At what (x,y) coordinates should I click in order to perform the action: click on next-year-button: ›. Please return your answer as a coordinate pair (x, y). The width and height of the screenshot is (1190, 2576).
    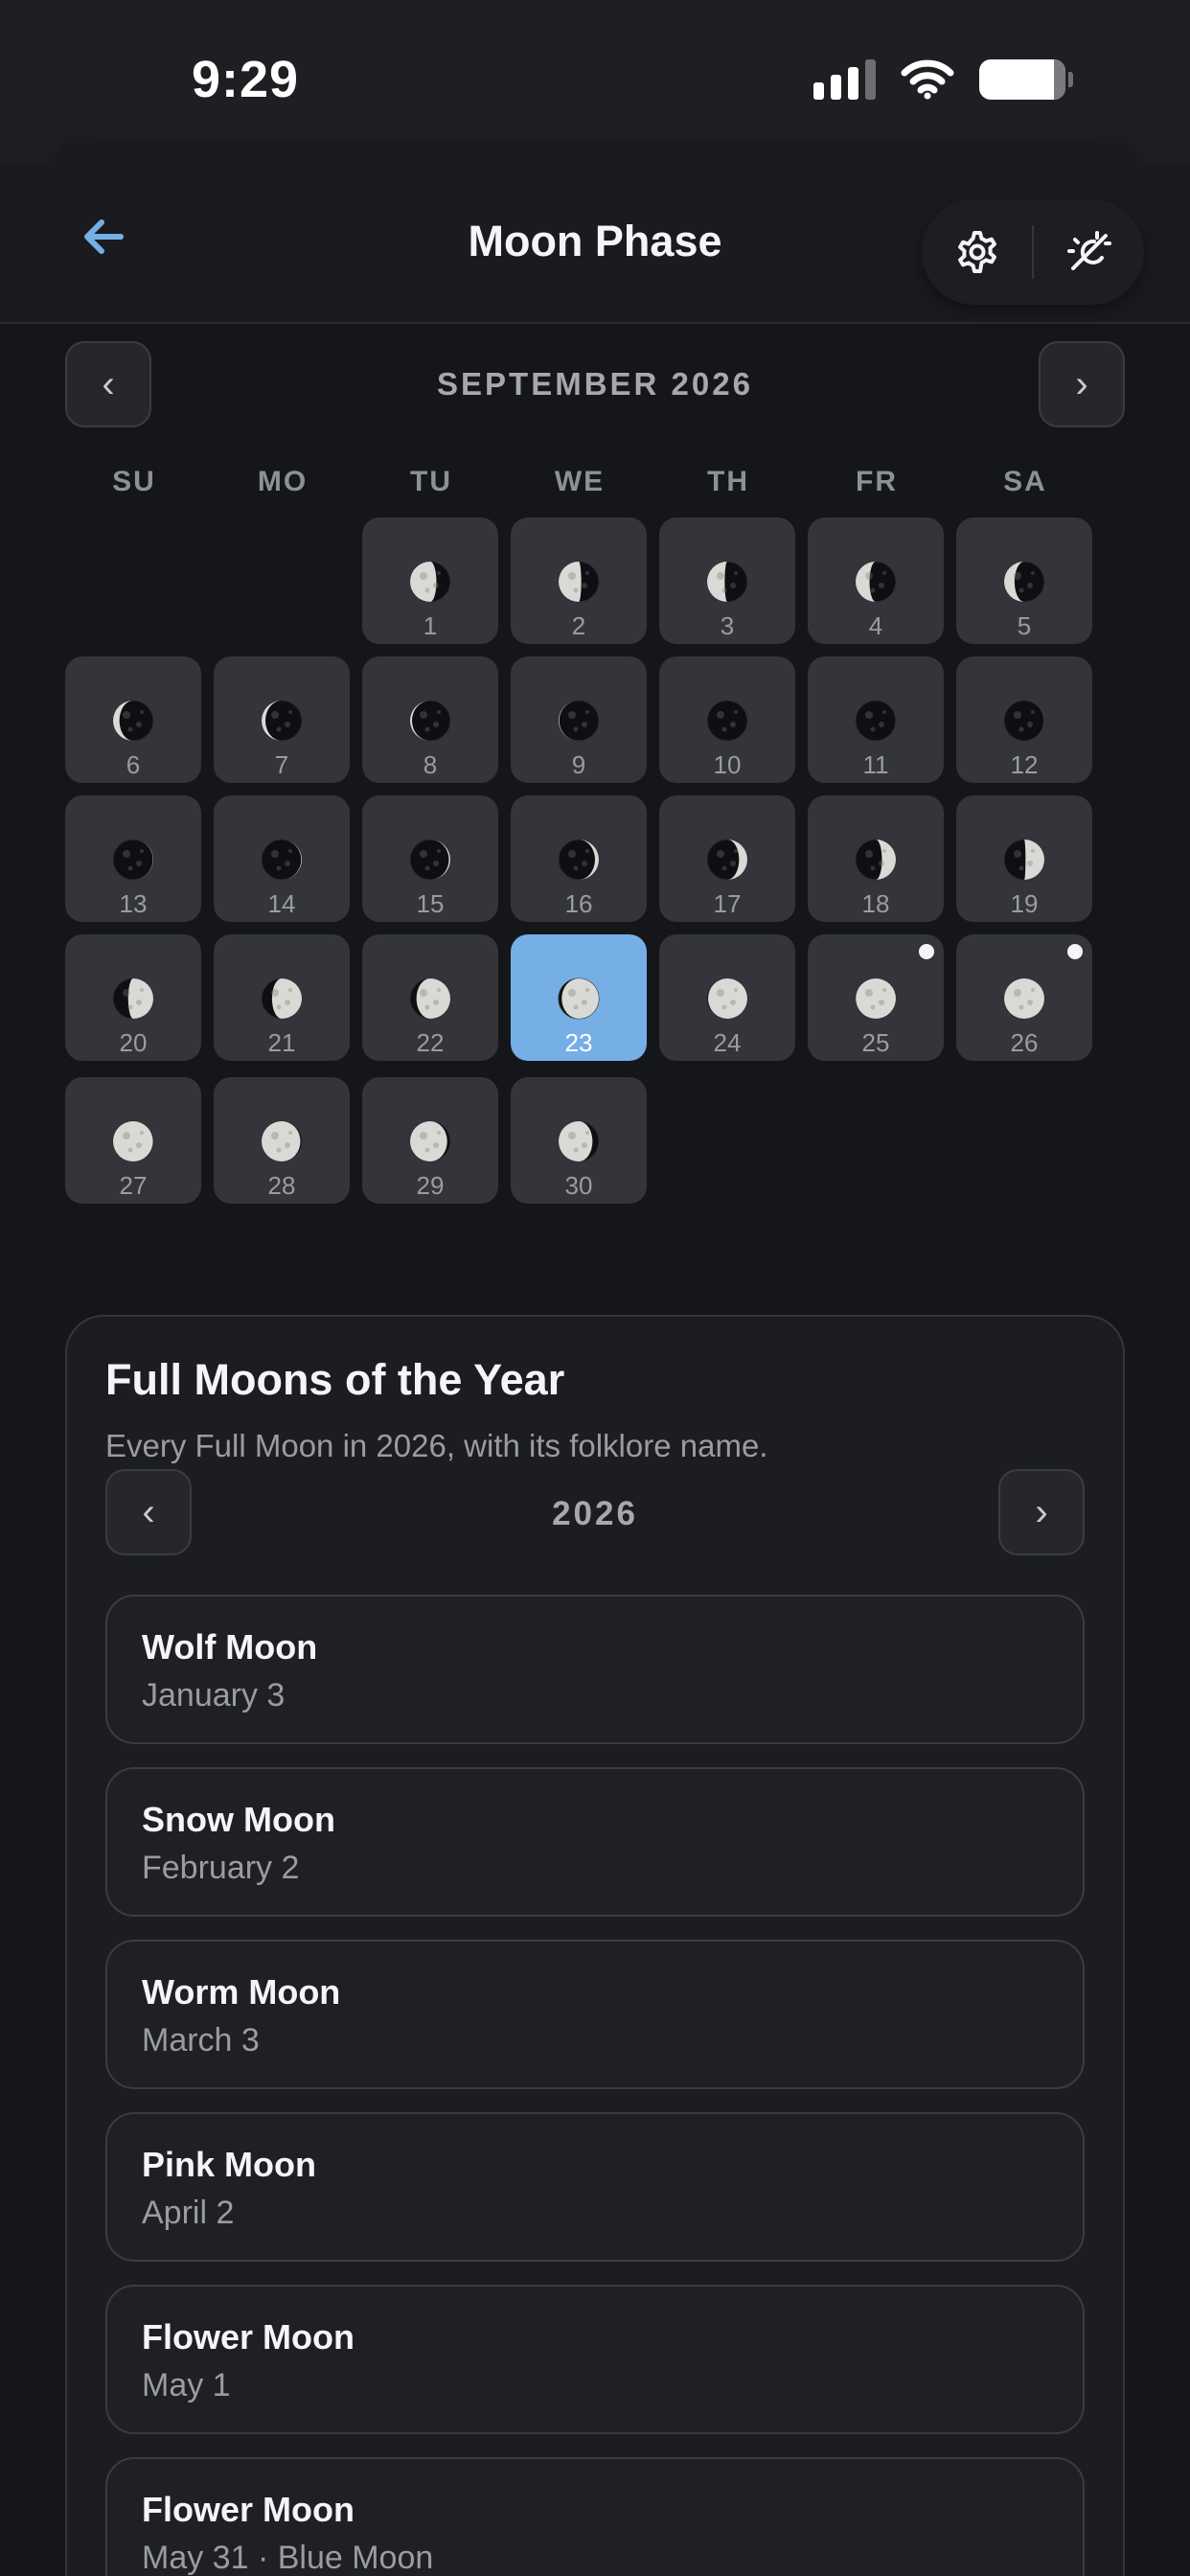
    Looking at the image, I should click on (1041, 1512).